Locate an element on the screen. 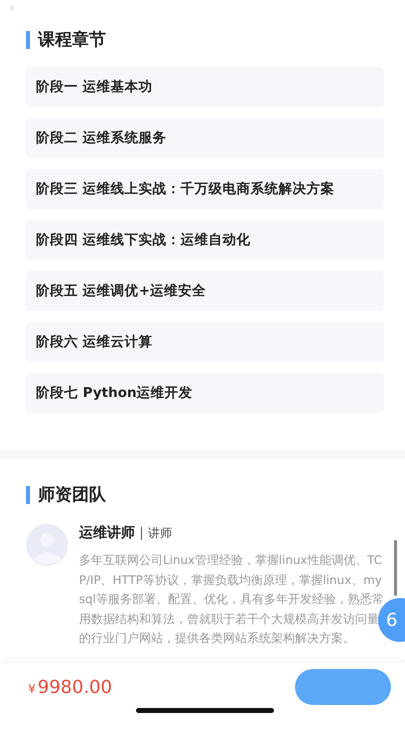  chapter-item: 阶段五 运维调优+运维安全 is located at coordinates (205, 291).